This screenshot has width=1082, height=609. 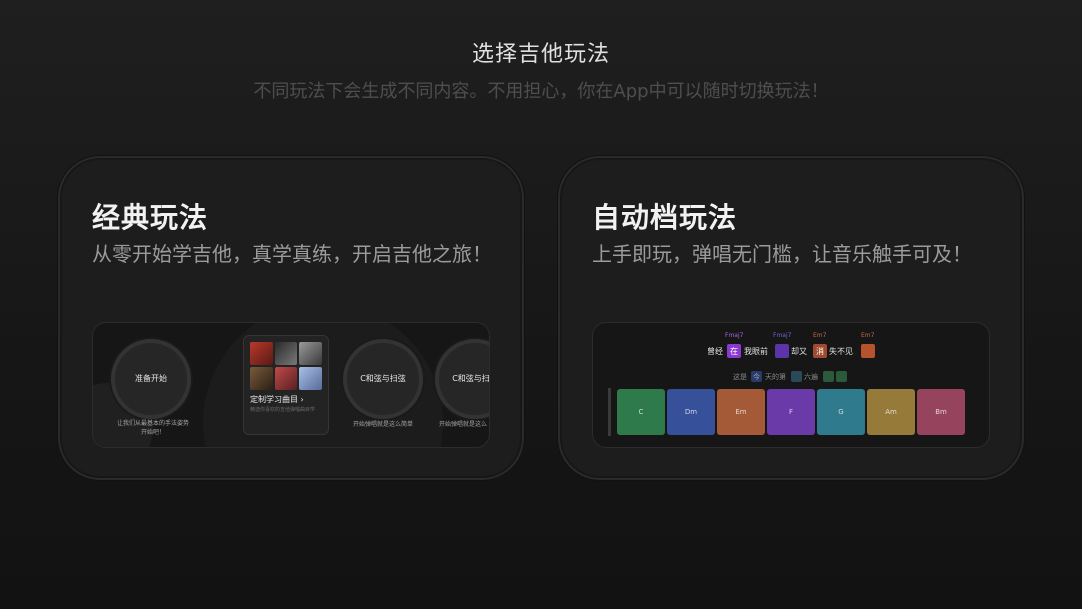 What do you see at coordinates (665, 217) in the screenshot?
I see `auto-mode-title: 自动档玩法` at bounding box center [665, 217].